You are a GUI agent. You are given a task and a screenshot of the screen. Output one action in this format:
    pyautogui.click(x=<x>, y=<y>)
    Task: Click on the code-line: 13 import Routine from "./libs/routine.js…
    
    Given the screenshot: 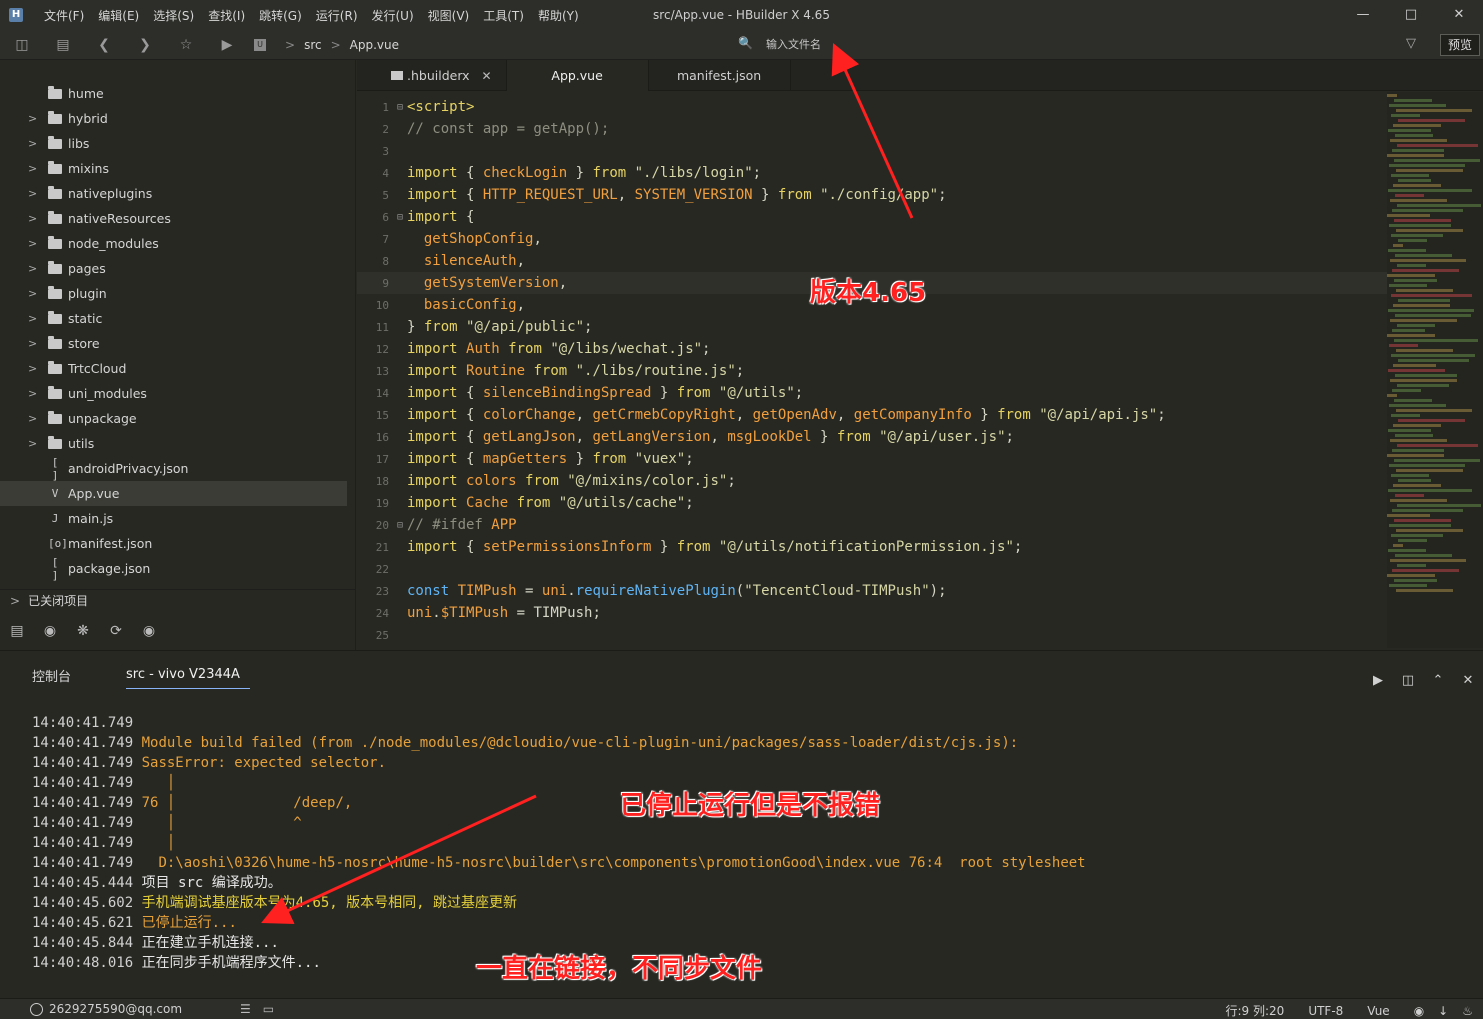 What is the action you would take?
    pyautogui.click(x=872, y=371)
    